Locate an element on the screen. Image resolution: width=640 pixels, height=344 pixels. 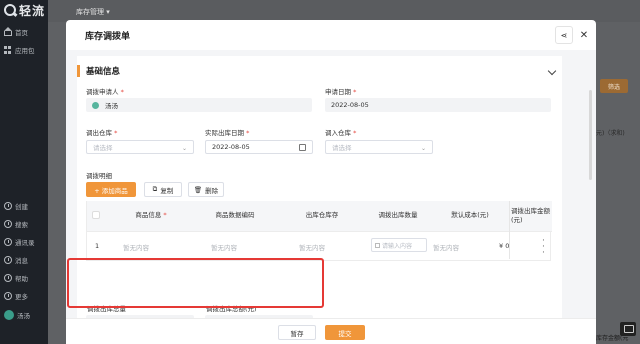
add-product-button: + 添加商品 is located at coordinates (111, 189).